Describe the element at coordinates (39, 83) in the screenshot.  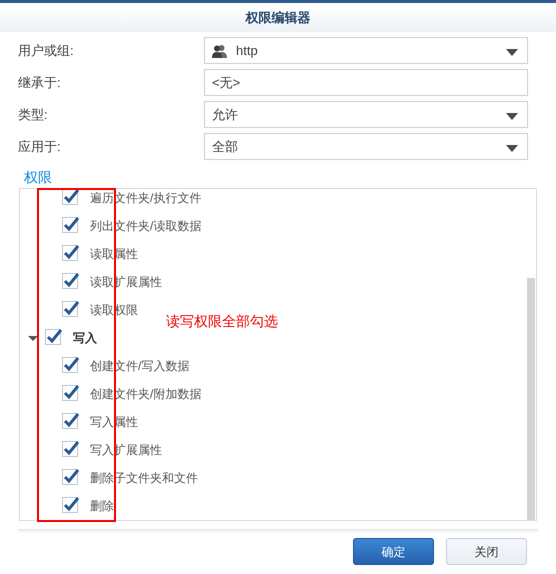
I see `field-label: 继承于:` at that location.